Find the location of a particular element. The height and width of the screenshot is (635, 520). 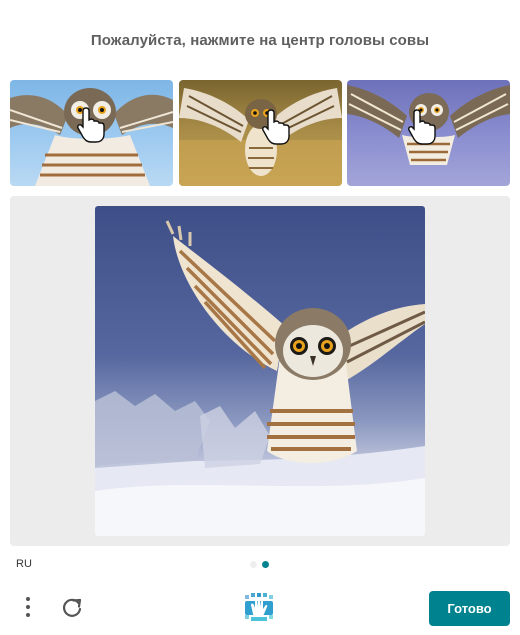

refresh-button is located at coordinates (72, 607).